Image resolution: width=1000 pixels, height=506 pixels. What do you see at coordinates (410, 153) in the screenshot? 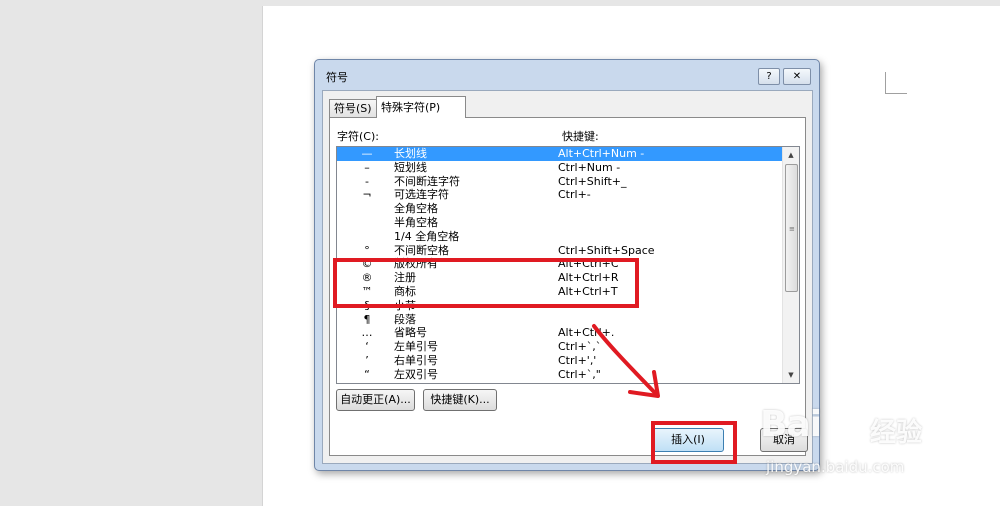
I see `character-name: 长划线` at bounding box center [410, 153].